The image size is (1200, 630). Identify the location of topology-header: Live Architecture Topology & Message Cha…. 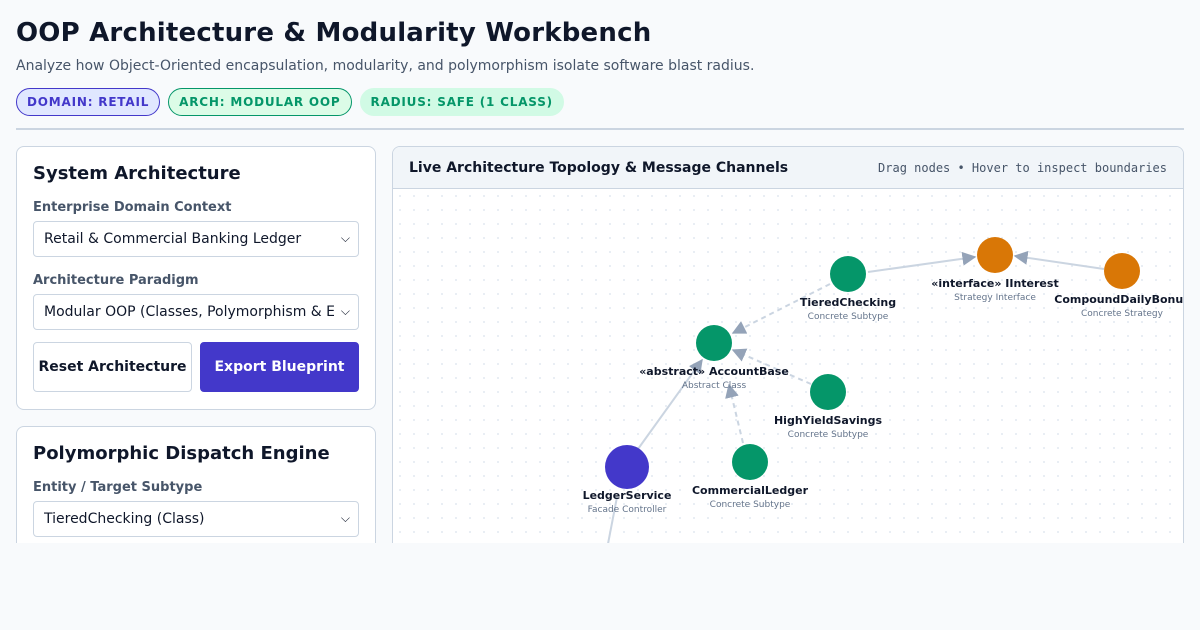
(788, 168).